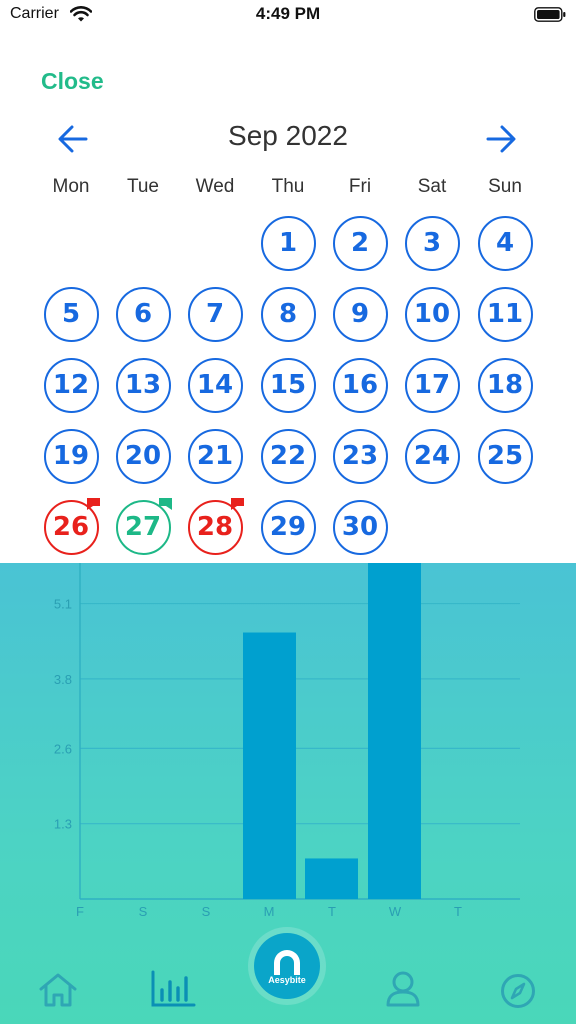  Describe the element at coordinates (63, 604) in the screenshot. I see `y-tick-label: 5.1` at that location.